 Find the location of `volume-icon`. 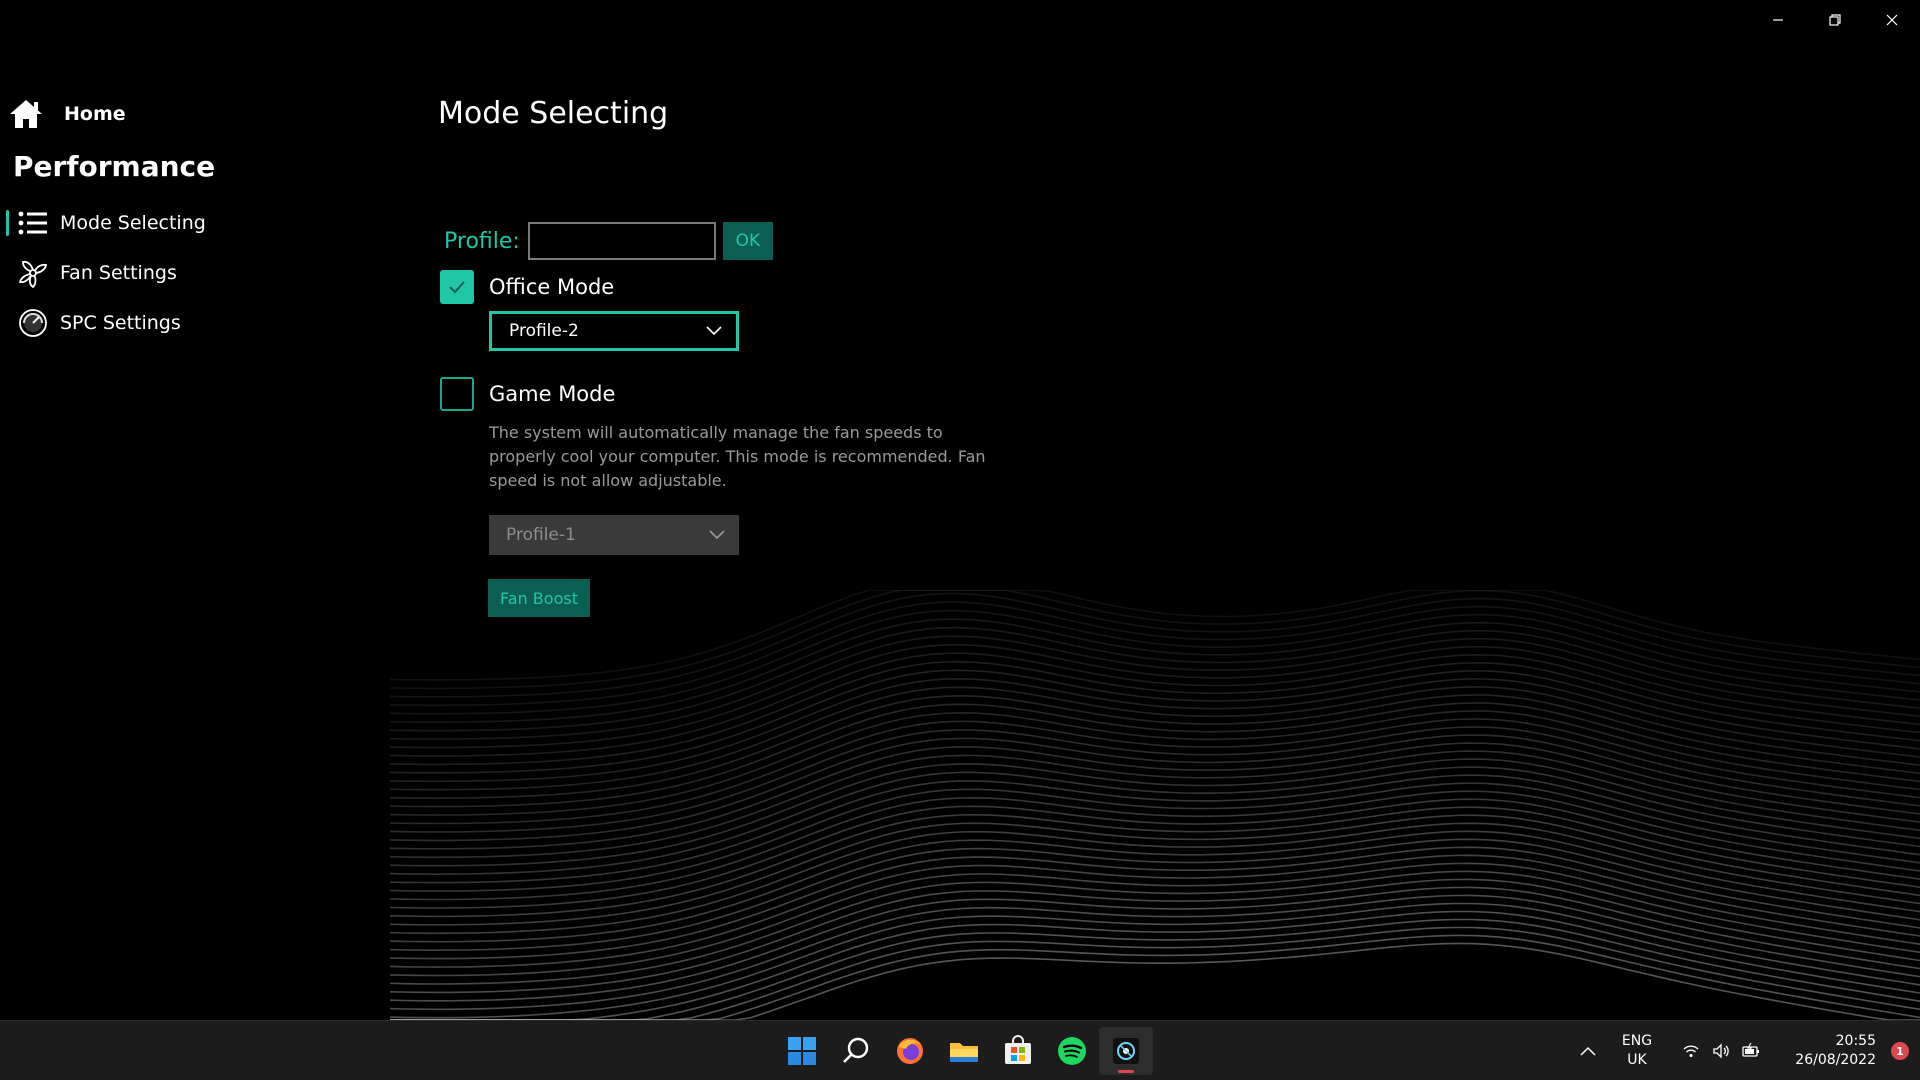

volume-icon is located at coordinates (1721, 1051).